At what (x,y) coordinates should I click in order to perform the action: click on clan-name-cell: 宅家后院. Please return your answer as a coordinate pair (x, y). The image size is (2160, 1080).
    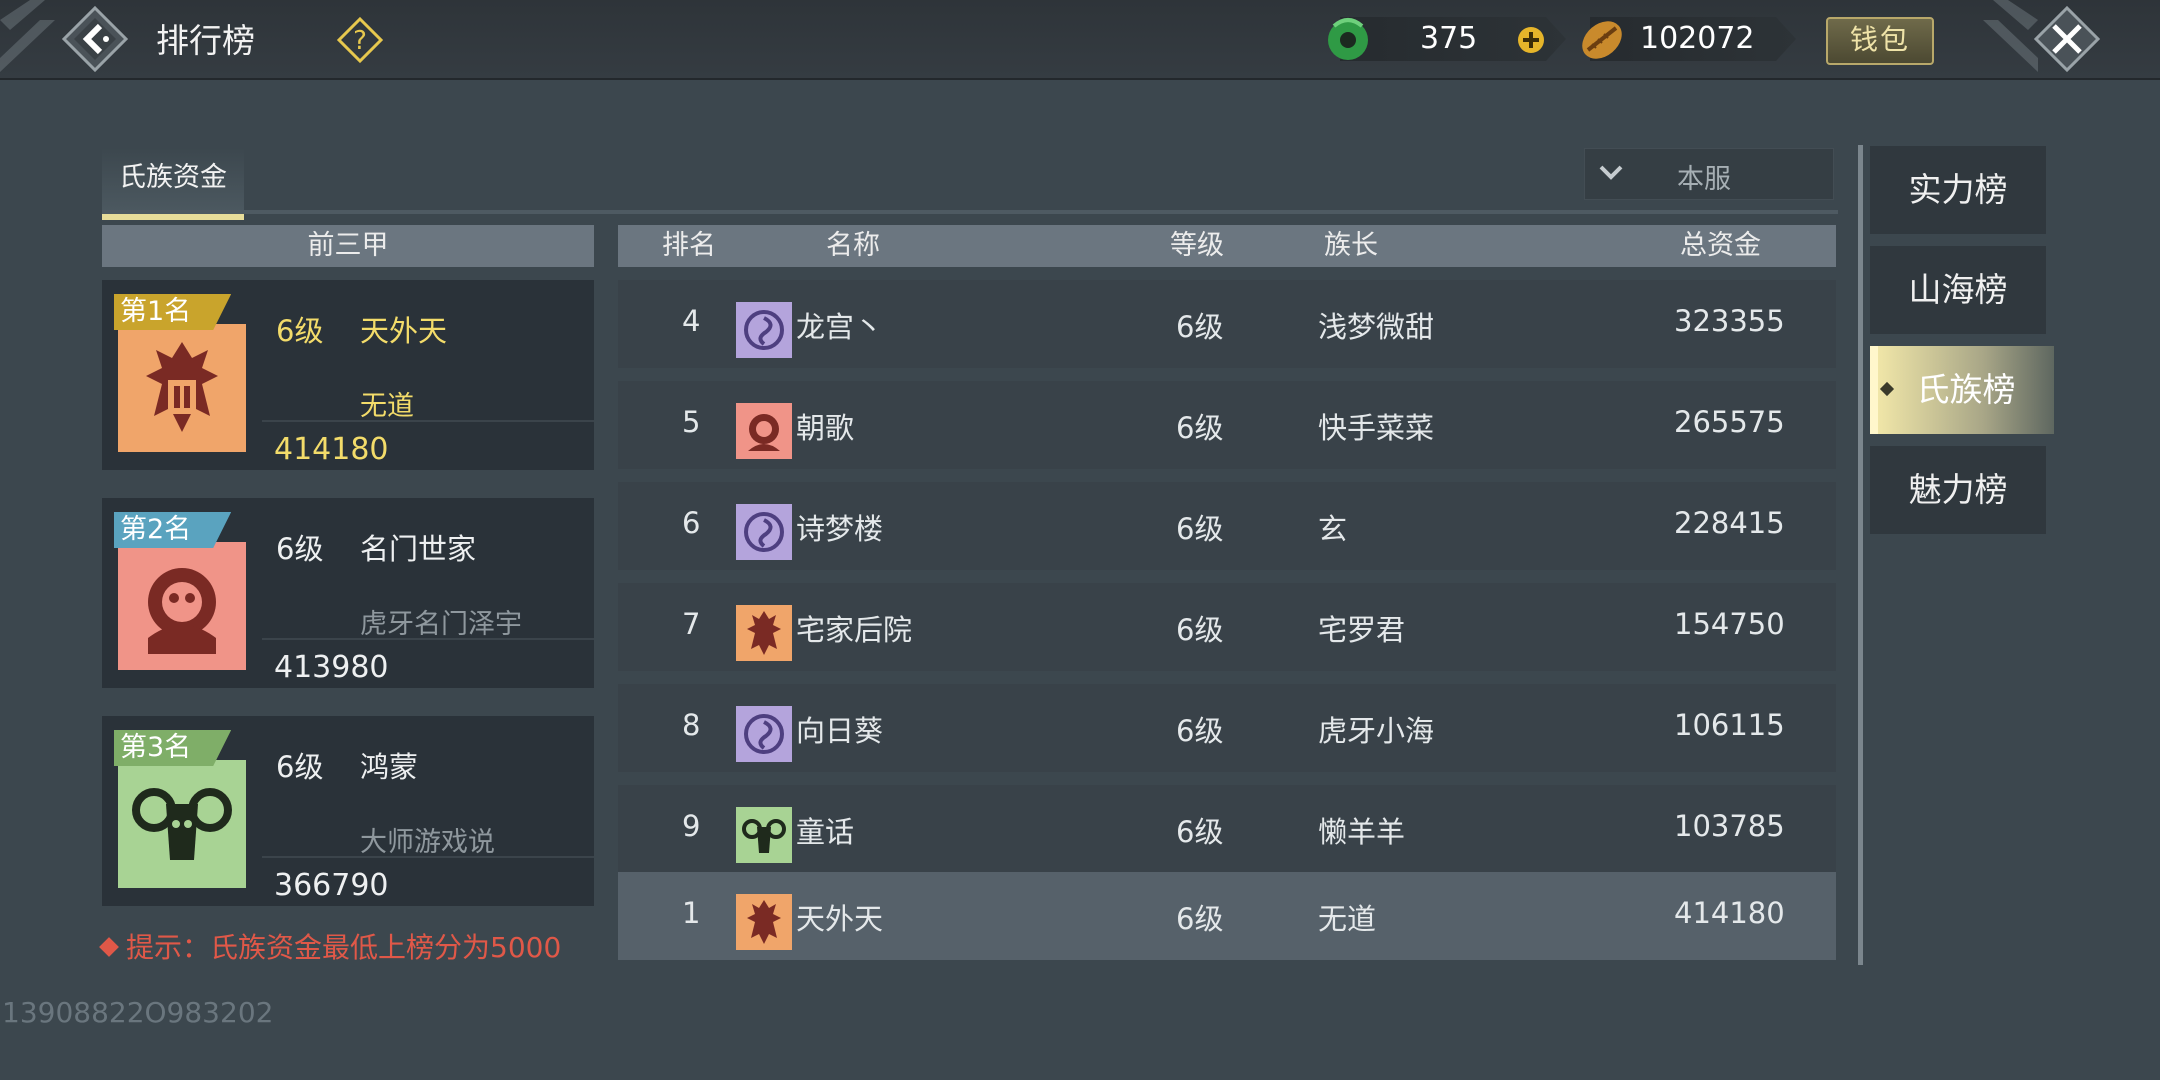
    Looking at the image, I should click on (854, 630).